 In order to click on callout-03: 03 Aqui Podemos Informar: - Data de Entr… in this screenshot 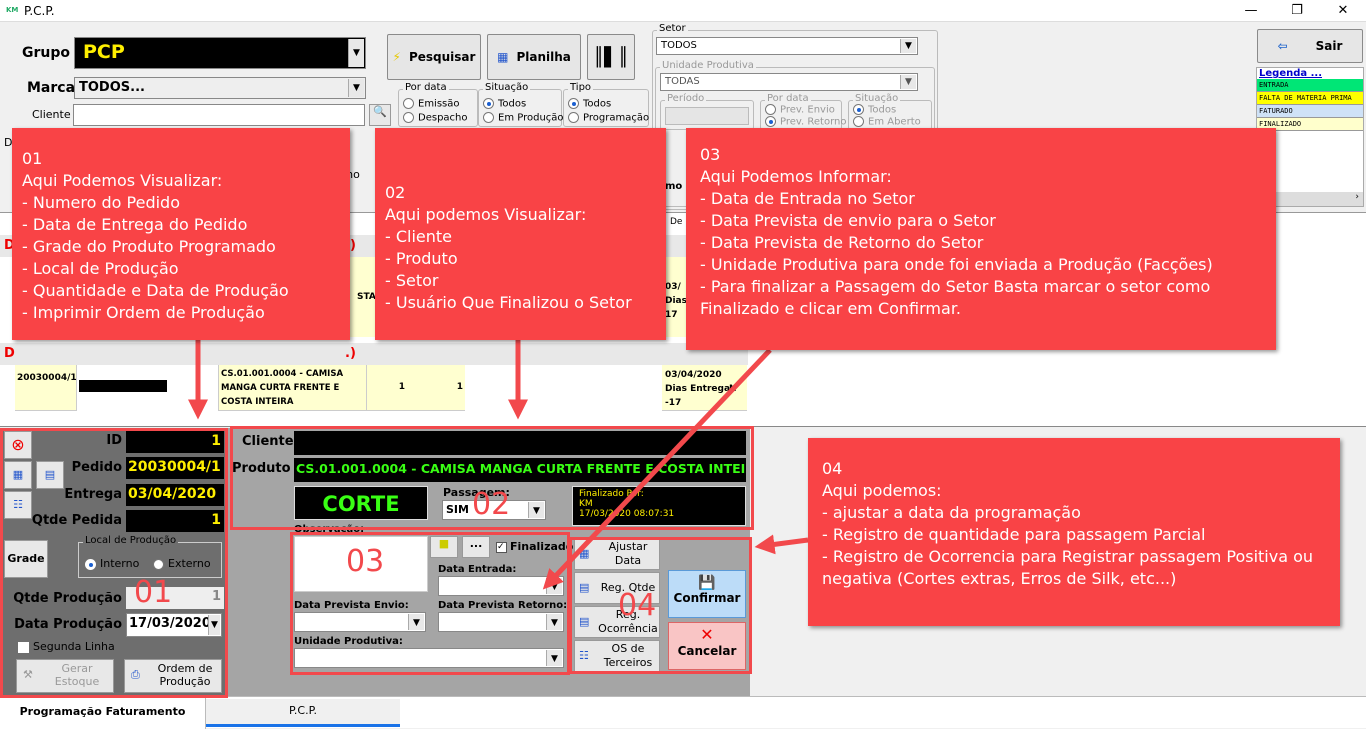, I will do `click(981, 239)`.